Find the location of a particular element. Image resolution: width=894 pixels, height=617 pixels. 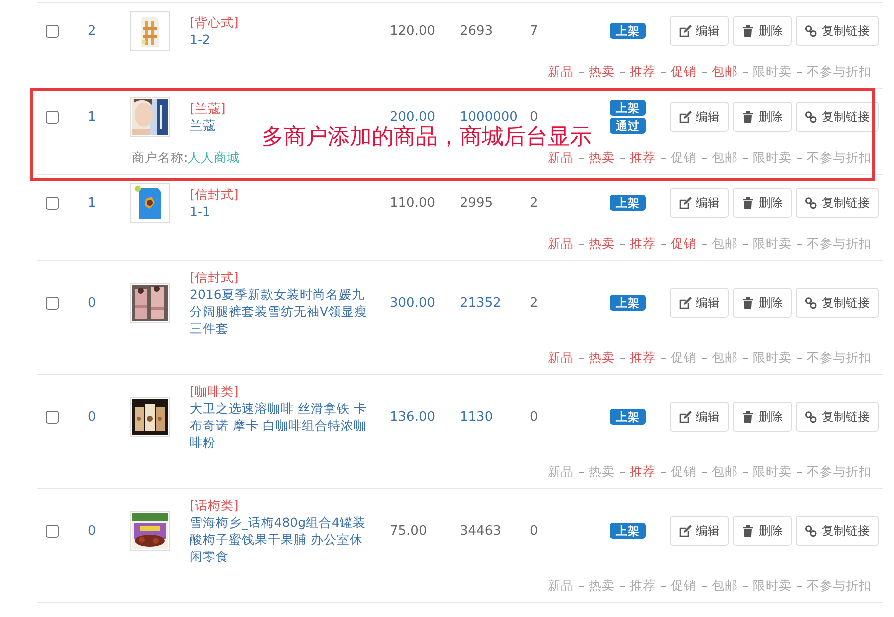

product-title: 1-1 is located at coordinates (200, 211).